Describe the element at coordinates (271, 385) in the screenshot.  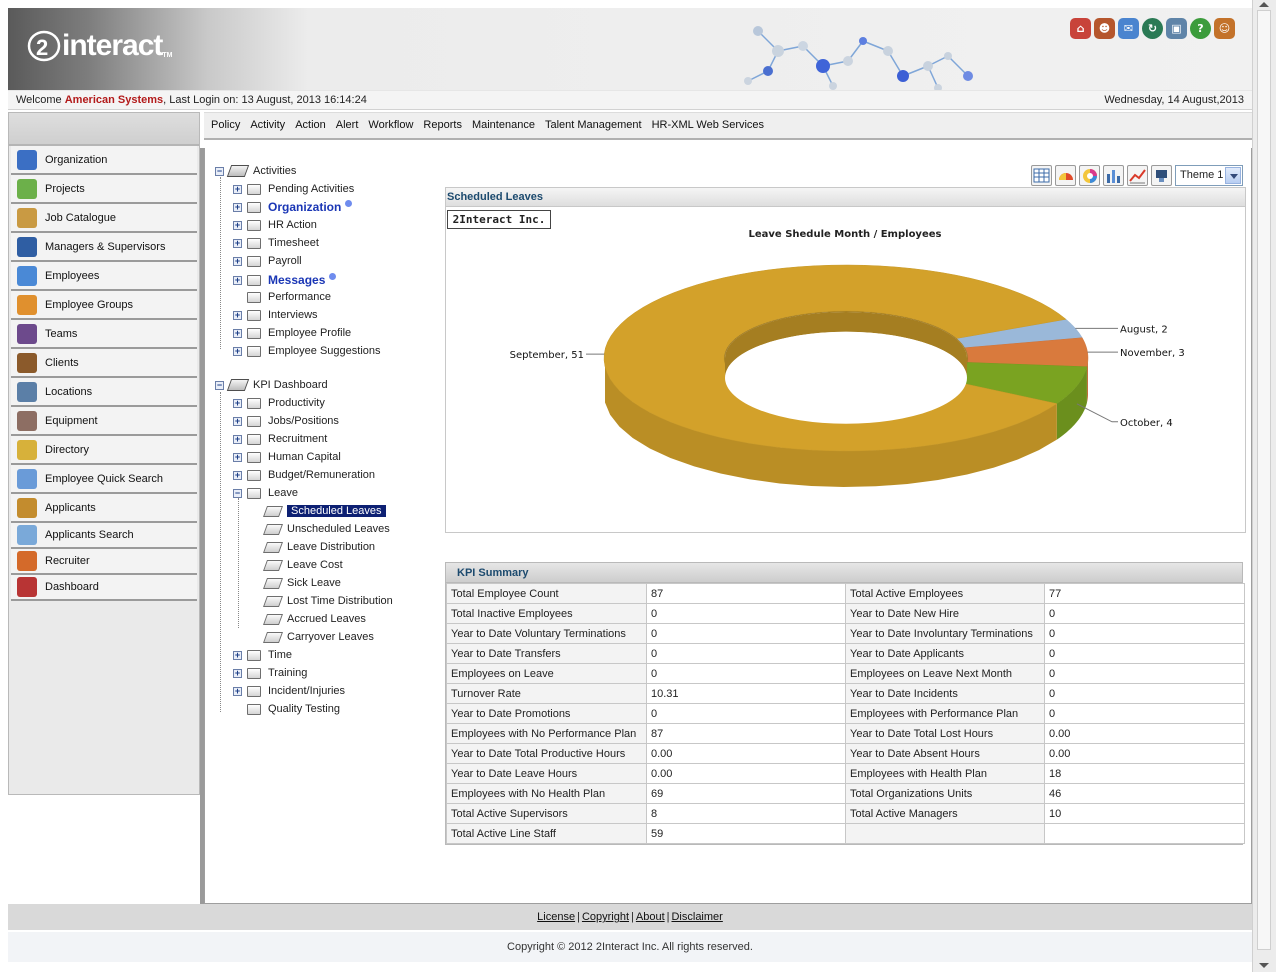
I see `tree-kpi-dashboard: − KPI Dashboard` at that location.